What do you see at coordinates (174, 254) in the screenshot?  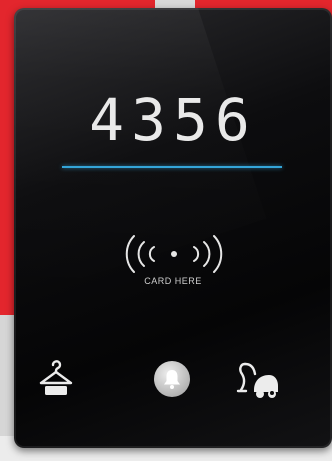 I see `rfid-waves-icon` at bounding box center [174, 254].